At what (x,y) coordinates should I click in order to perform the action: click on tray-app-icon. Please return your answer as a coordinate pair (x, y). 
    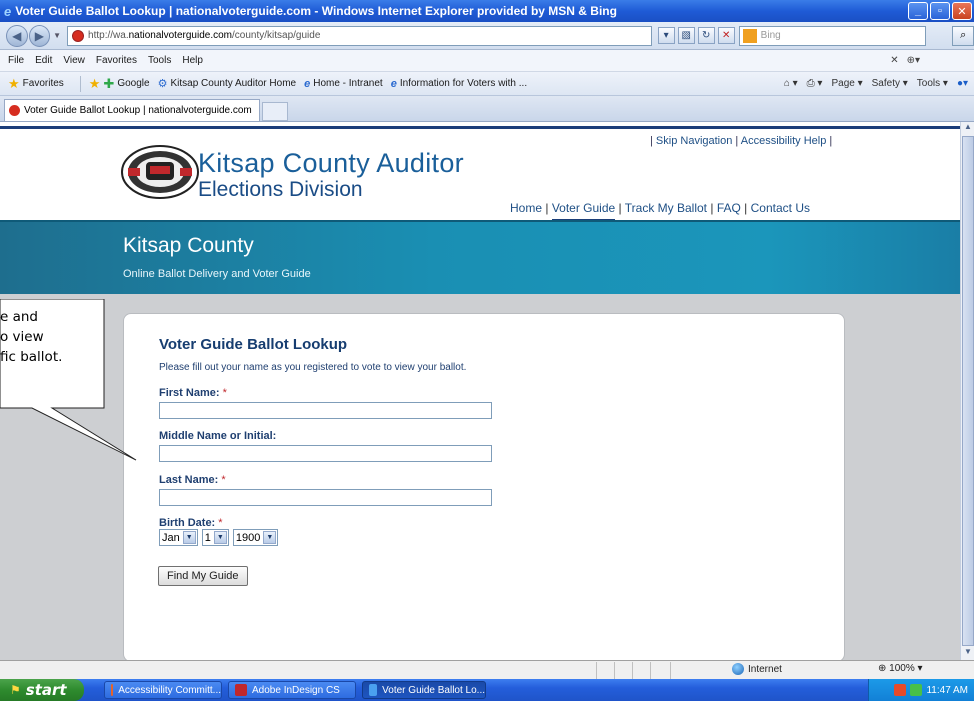
    Looking at the image, I should click on (900, 690).